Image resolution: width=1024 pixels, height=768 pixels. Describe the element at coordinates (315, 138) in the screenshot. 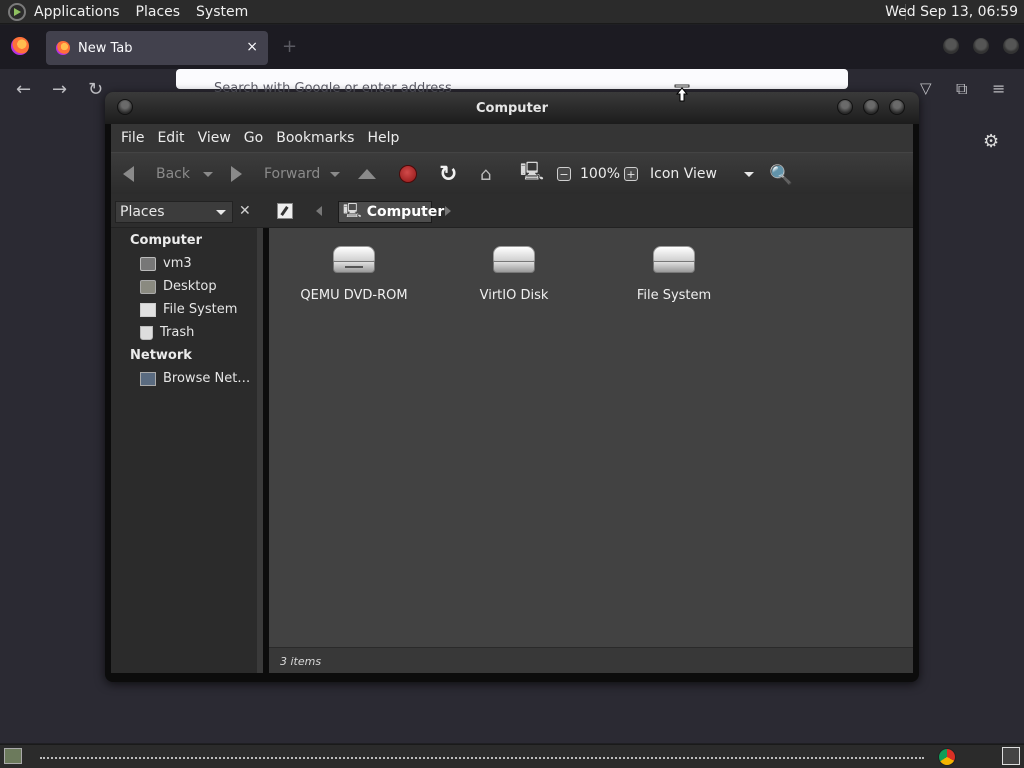

I see `menu-bookmarks: Bookmarks` at that location.